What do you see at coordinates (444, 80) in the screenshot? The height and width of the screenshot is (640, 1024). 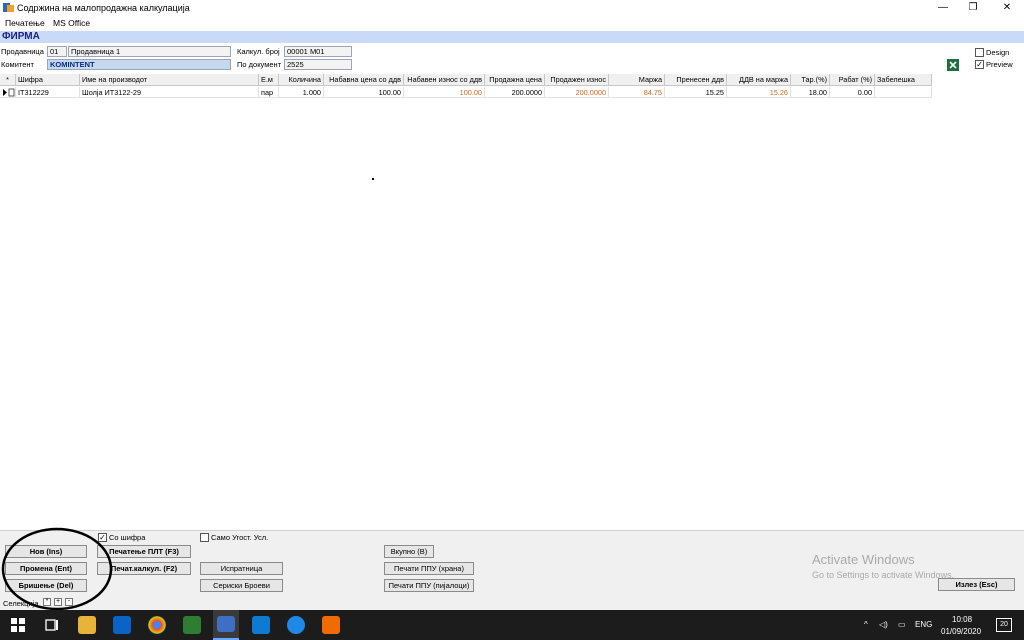 I see `col-nabaven-iznos: Набавен износ со ддв` at bounding box center [444, 80].